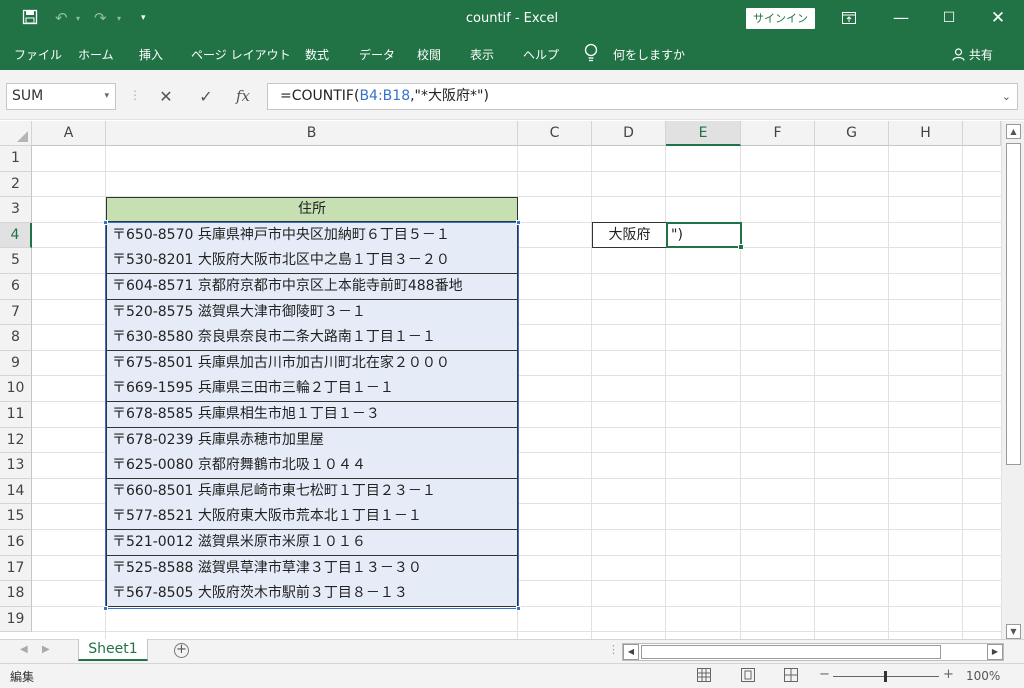 The width and height of the screenshot is (1024, 688). Describe the element at coordinates (312, 491) in the screenshot. I see `cell-address: 〒660-8501 兵庫県尼崎市東七松町１丁目２３－１` at that location.